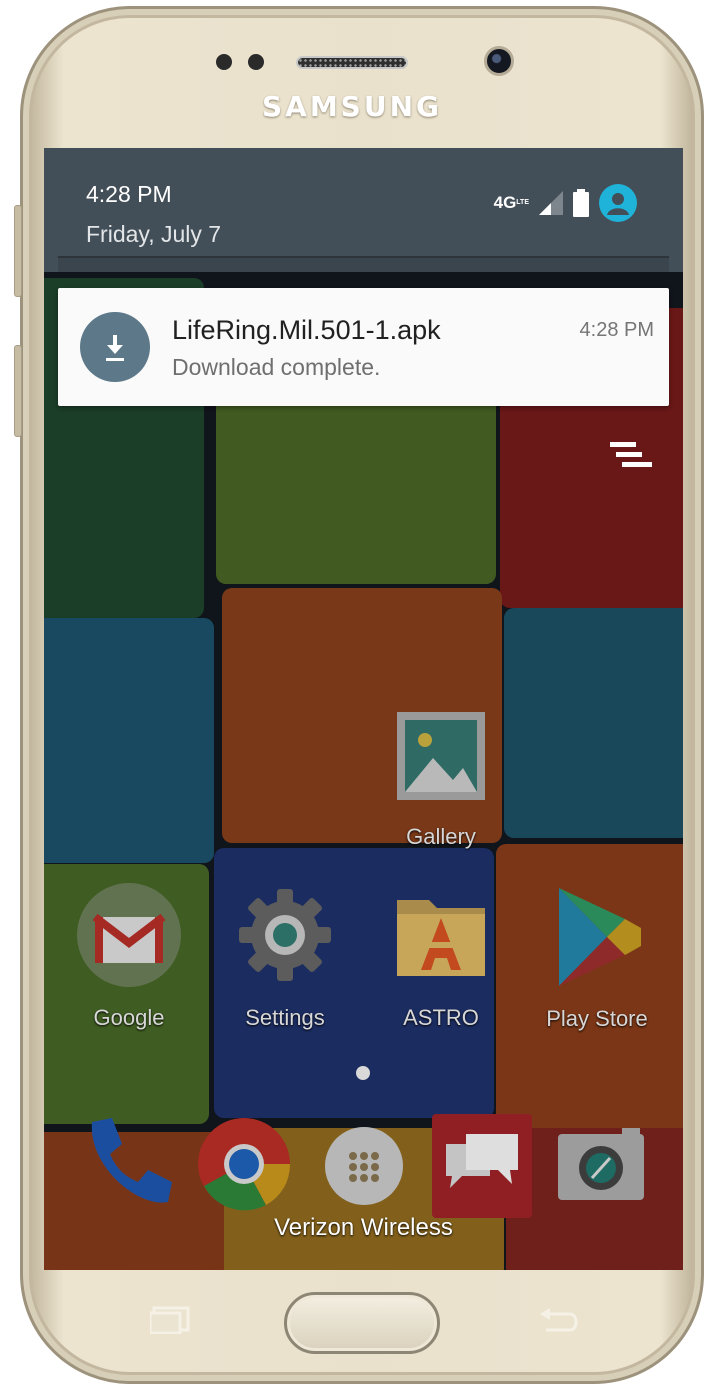 Image resolution: width=704 pixels, height=1391 pixels. Describe the element at coordinates (559, 1320) in the screenshot. I see `back-key-icon` at that location.